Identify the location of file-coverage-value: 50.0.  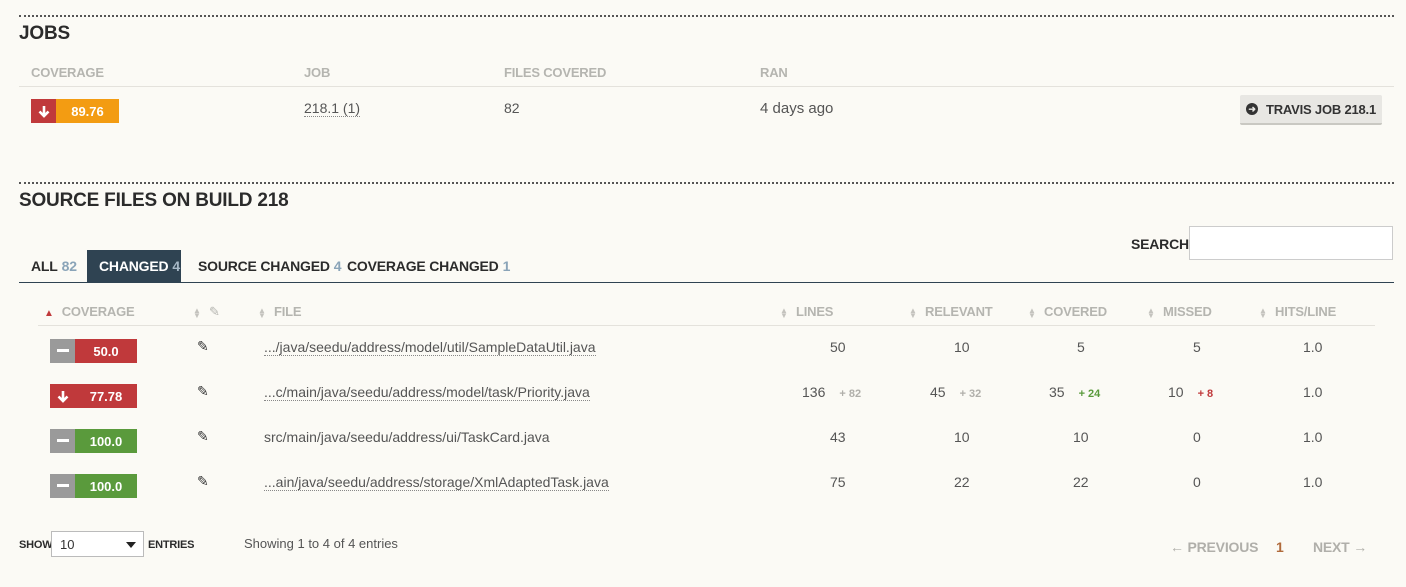
(106, 351).